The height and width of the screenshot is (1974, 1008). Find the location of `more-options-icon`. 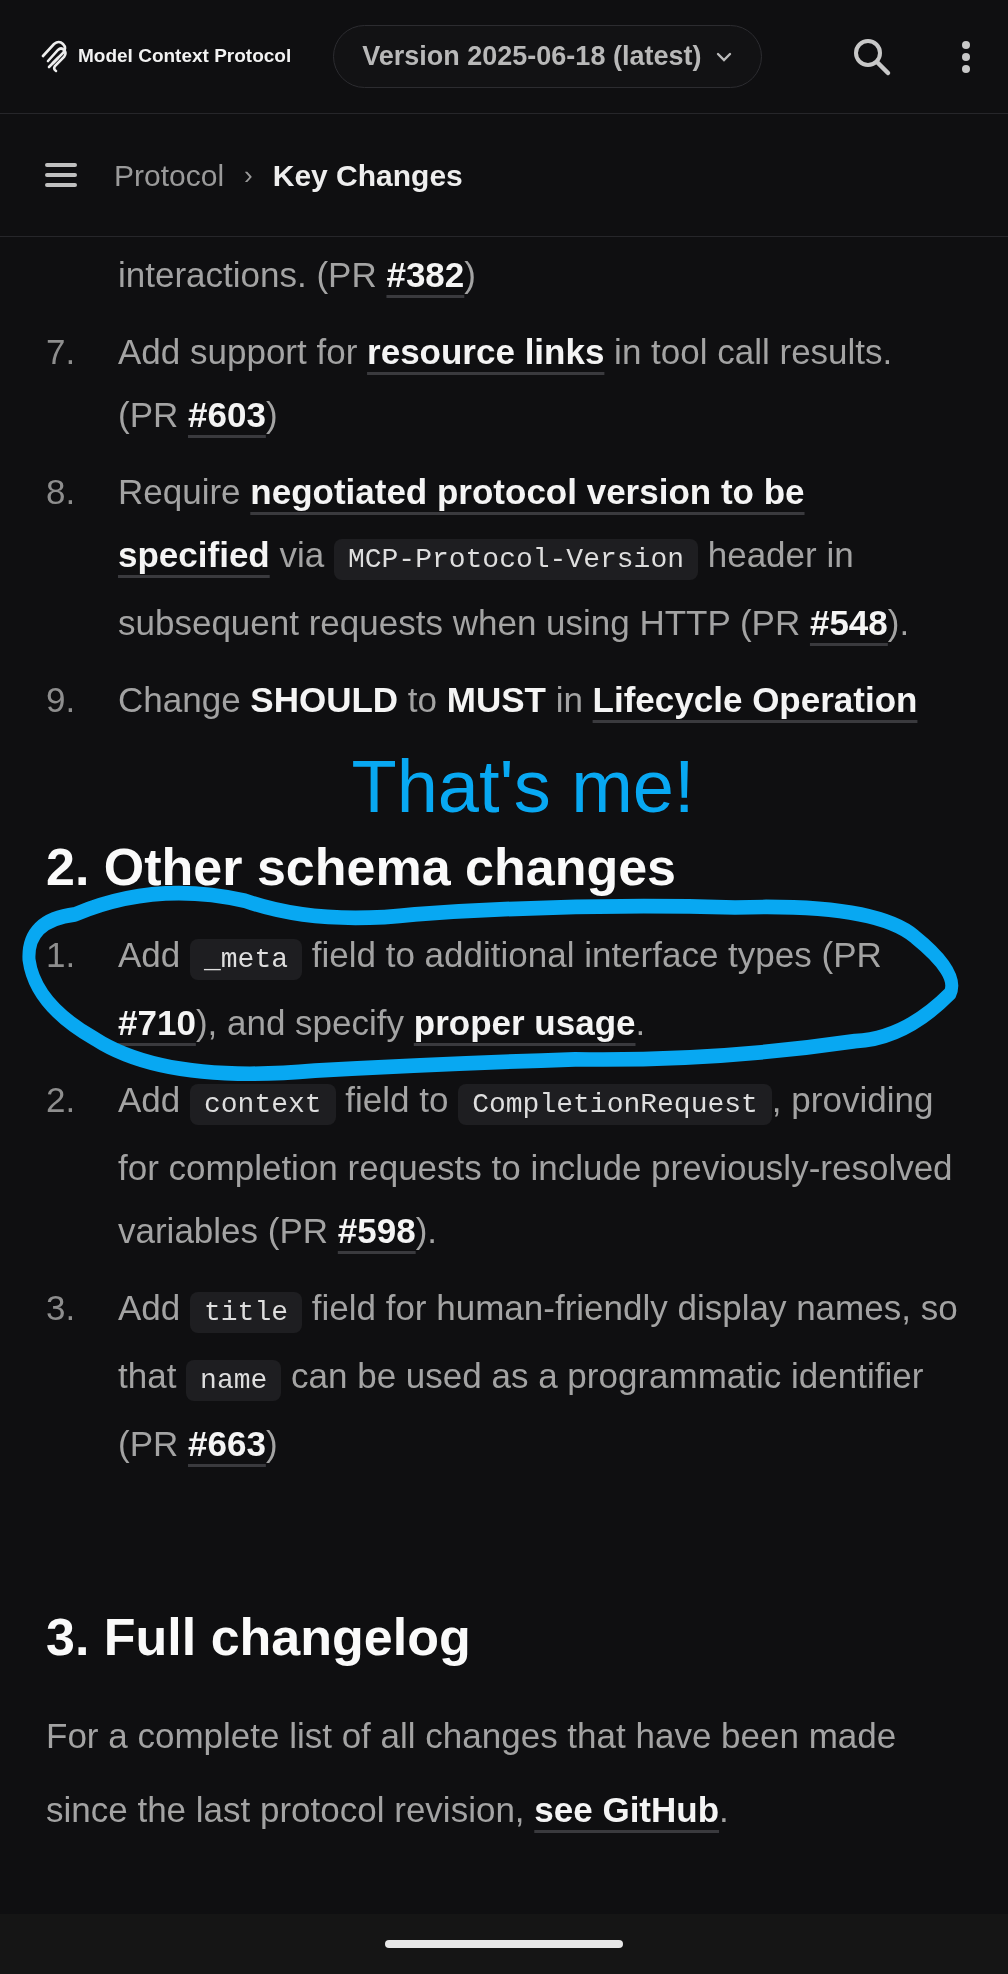

more-options-icon is located at coordinates (966, 56).